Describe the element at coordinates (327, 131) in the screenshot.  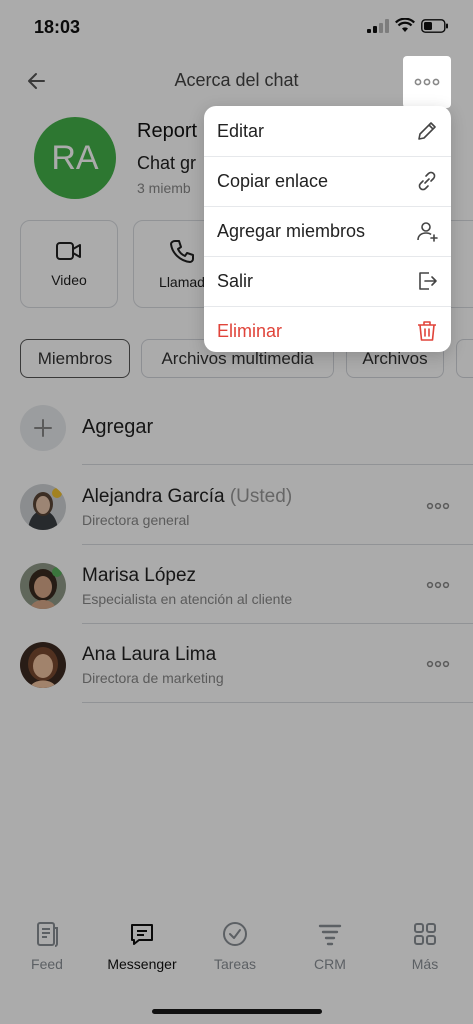
I see `menu-item-edit: Editar` at that location.